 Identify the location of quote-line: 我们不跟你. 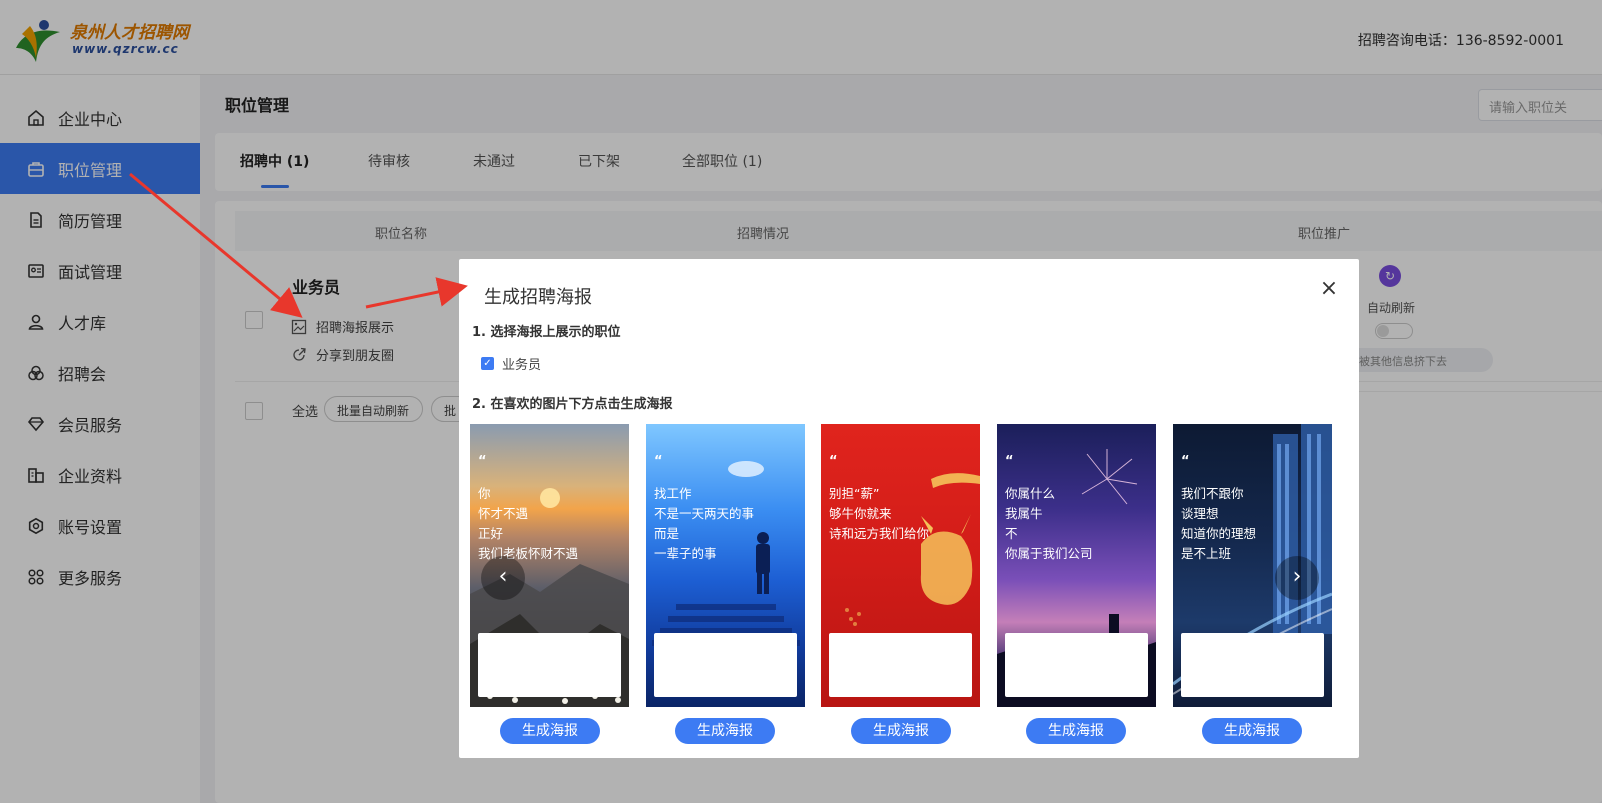
(1212, 493).